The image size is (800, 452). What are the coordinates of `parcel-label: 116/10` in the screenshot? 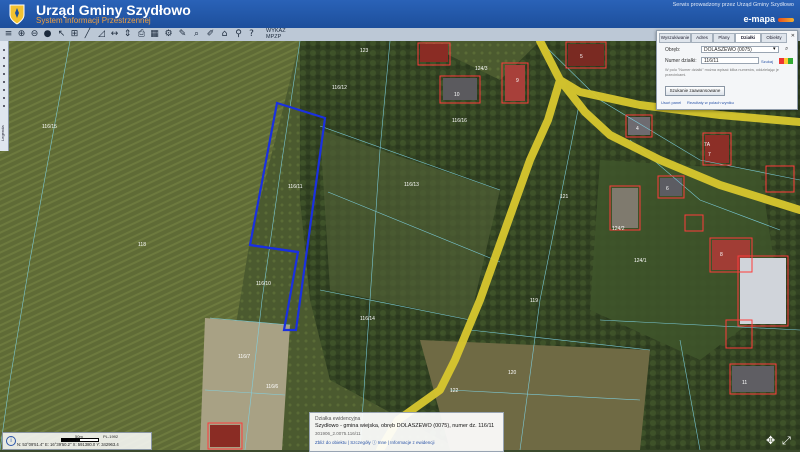 It's located at (263, 284).